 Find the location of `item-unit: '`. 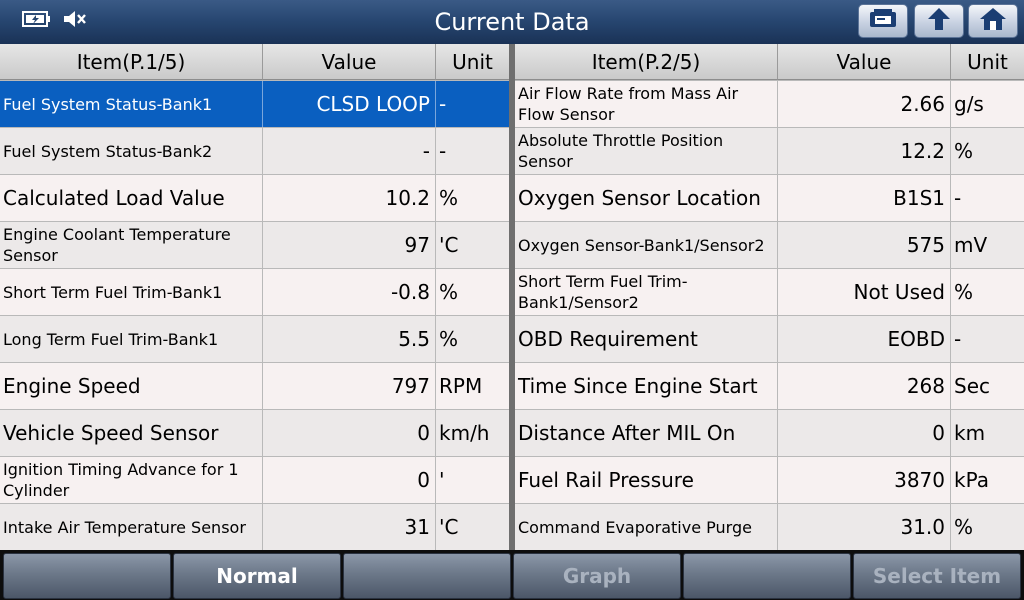

item-unit: ' is located at coordinates (442, 480).